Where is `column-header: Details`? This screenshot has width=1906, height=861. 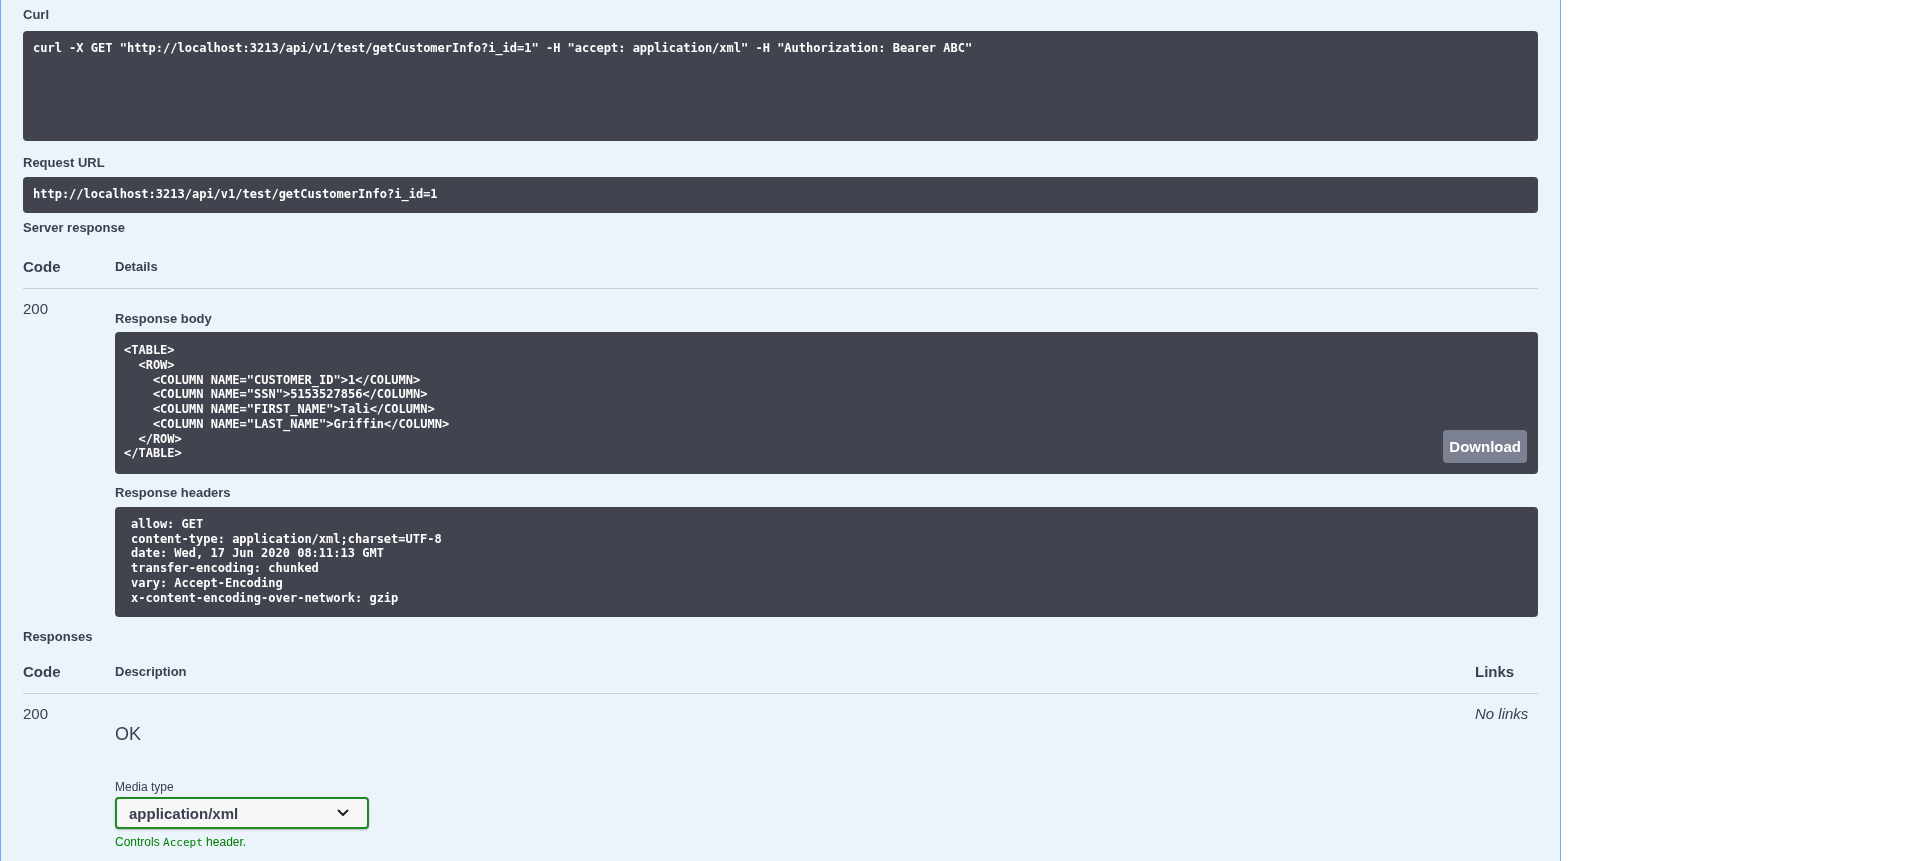 column-header: Details is located at coordinates (136, 267).